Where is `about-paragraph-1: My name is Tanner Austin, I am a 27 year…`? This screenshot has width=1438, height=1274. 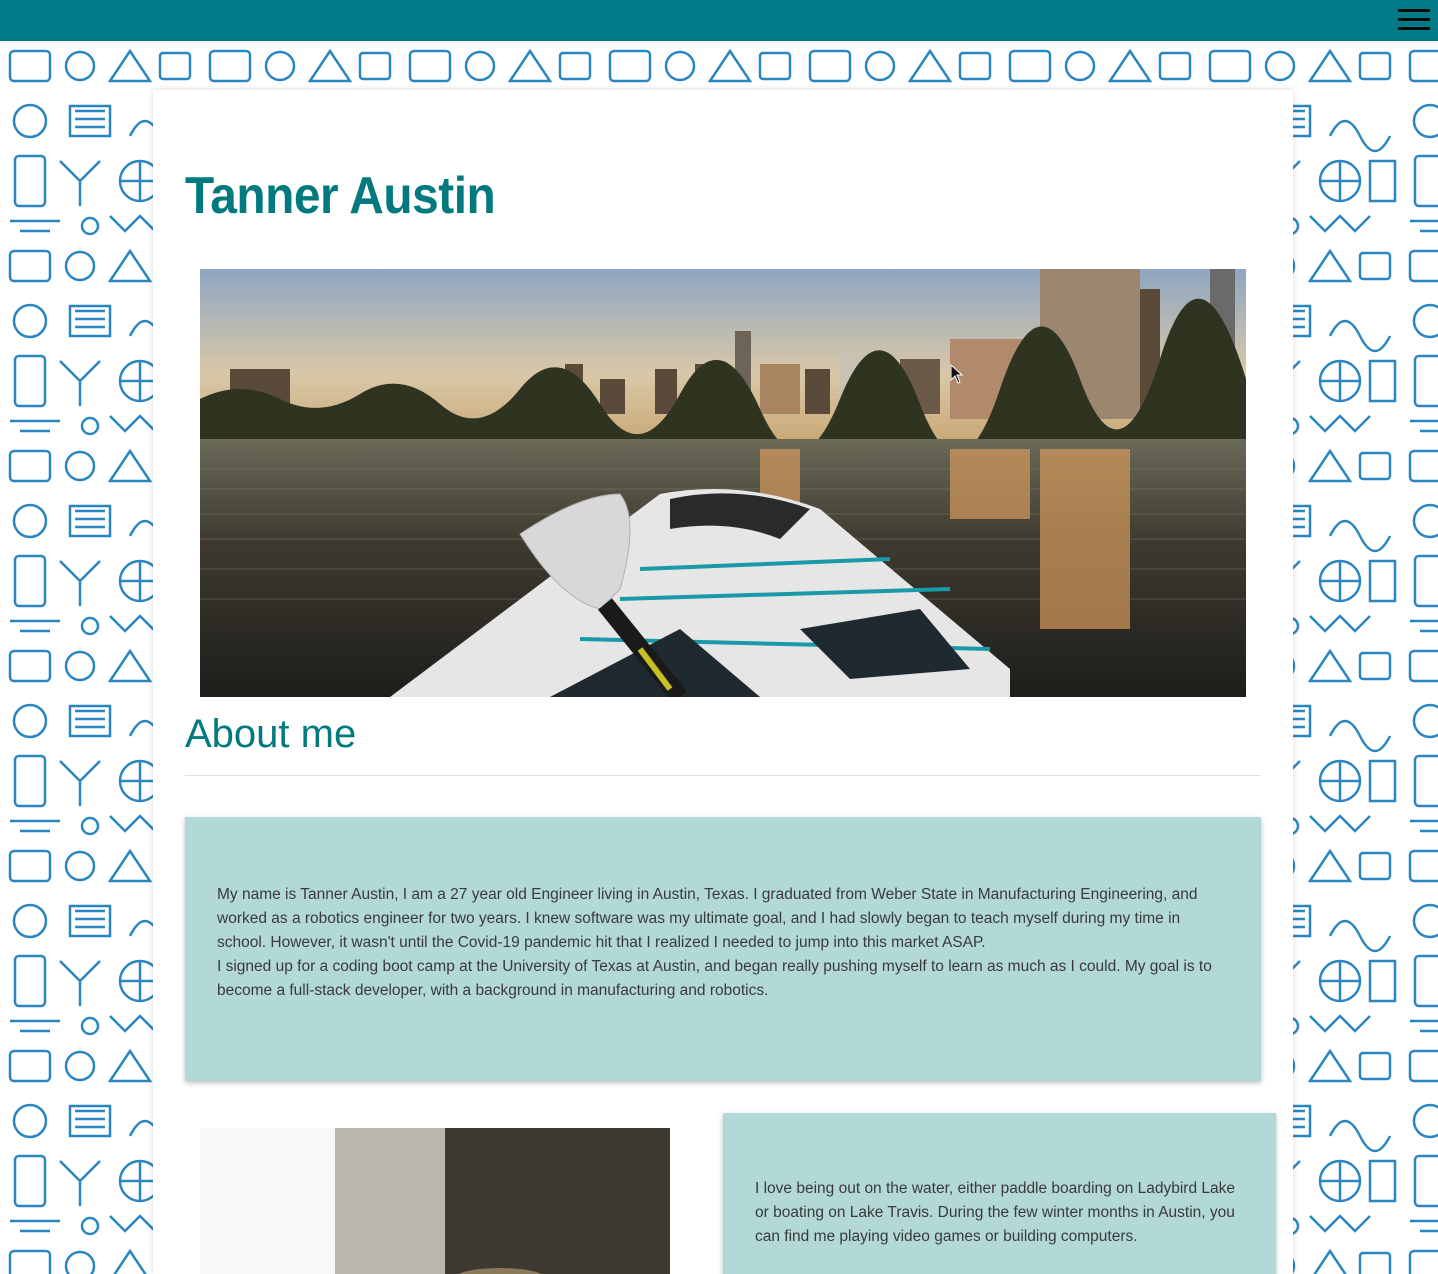
about-paragraph-1: My name is Tanner Austin, I am a 27 year… is located at coordinates (707, 918).